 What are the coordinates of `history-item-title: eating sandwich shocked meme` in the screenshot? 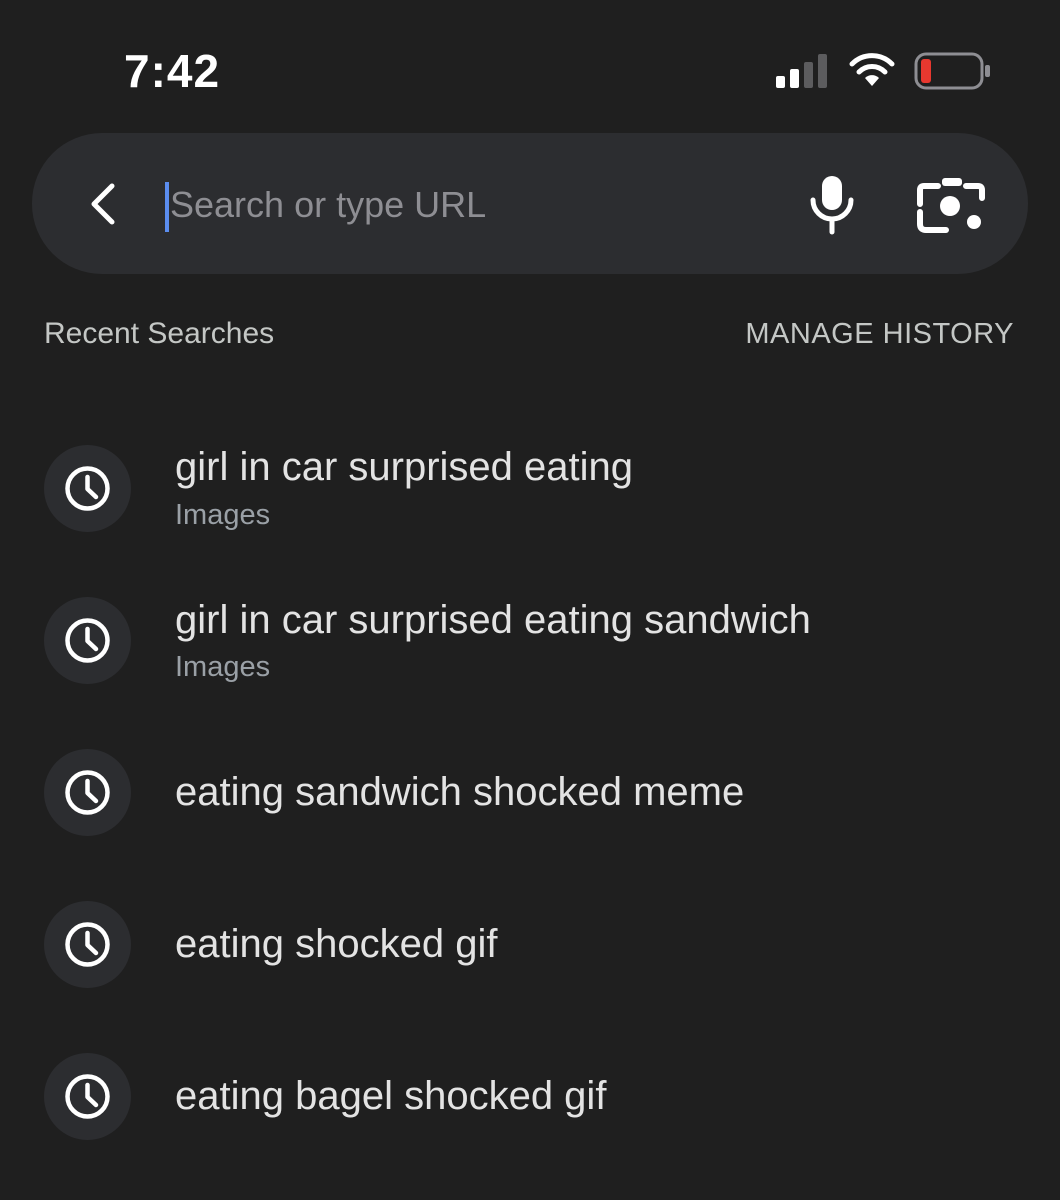 It's located at (460, 792).